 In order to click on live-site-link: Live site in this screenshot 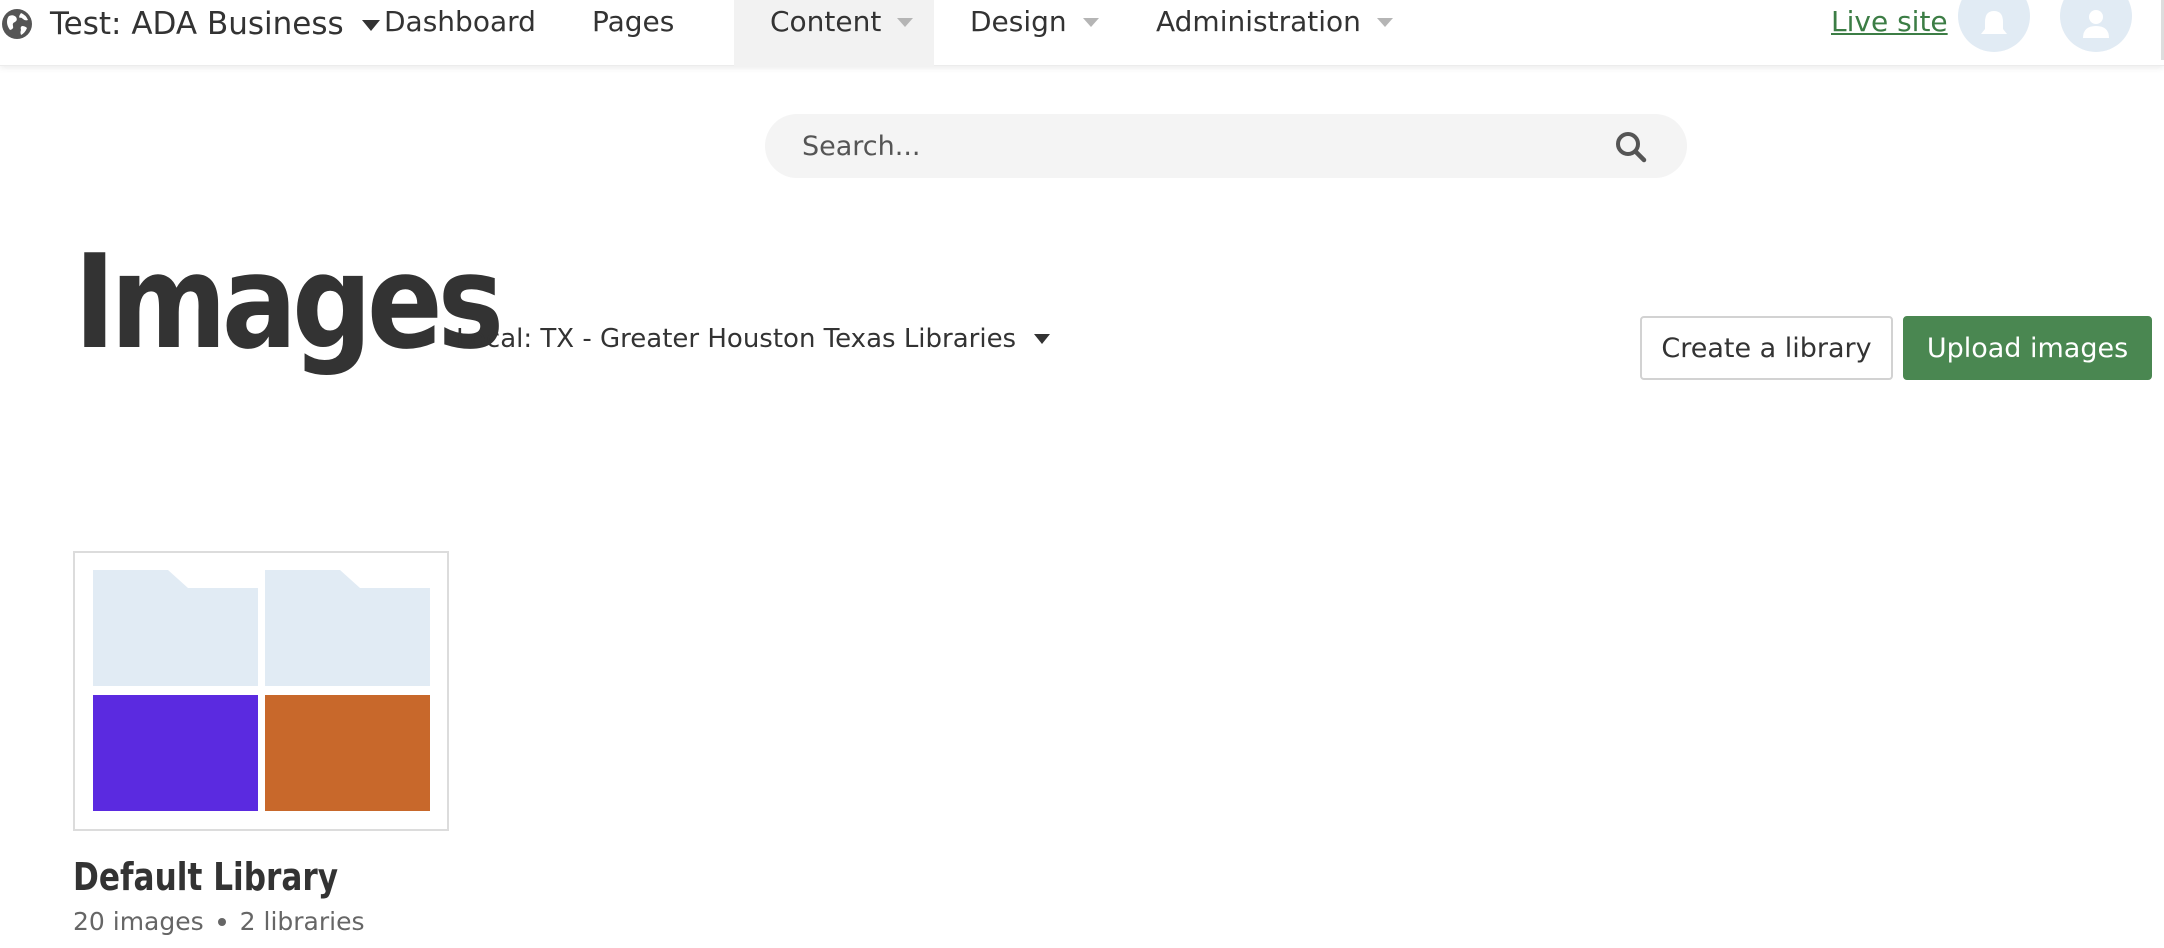, I will do `click(1889, 22)`.